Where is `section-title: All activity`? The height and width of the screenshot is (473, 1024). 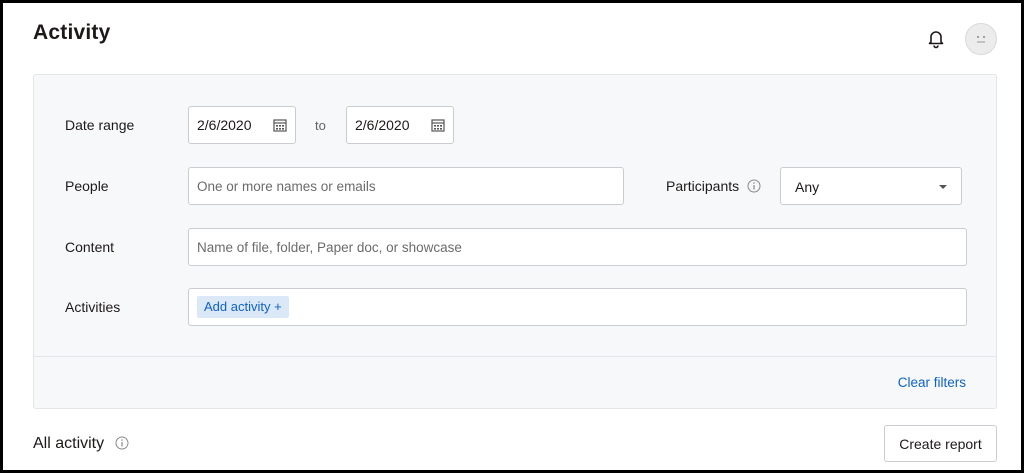 section-title: All activity is located at coordinates (68, 444).